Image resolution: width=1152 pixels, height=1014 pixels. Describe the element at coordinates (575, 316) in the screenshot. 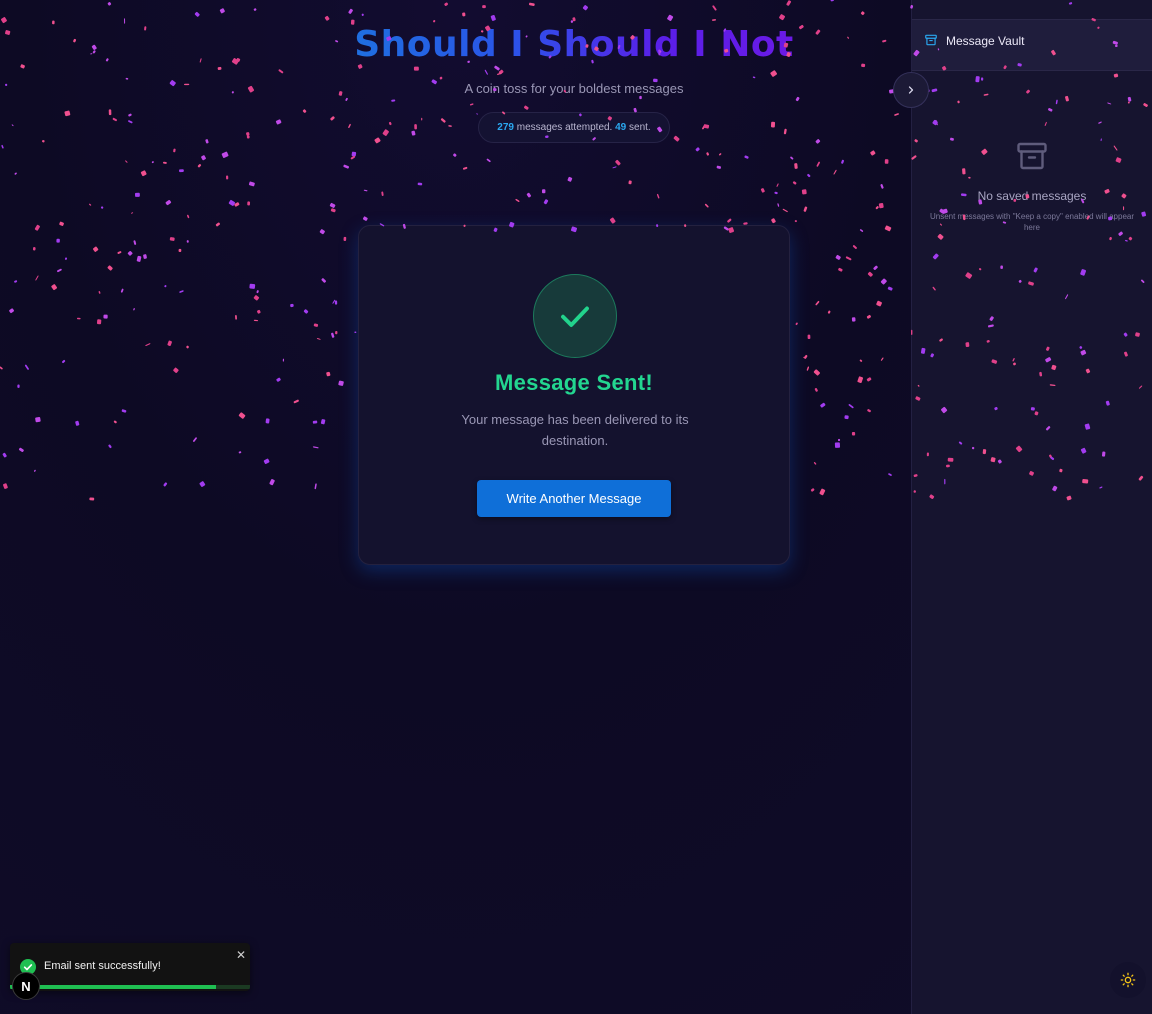

I see `success-badge` at that location.